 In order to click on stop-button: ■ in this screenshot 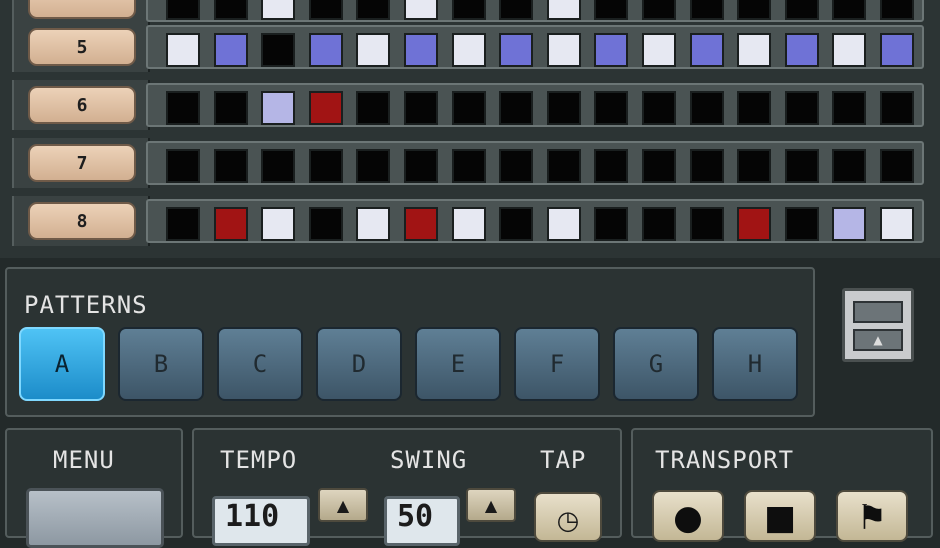, I will do `click(780, 516)`.